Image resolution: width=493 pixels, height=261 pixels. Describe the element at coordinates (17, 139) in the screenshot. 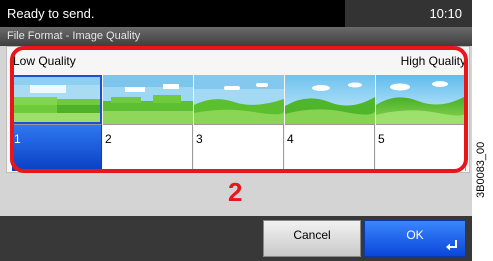

I see `quality-number: 1` at that location.